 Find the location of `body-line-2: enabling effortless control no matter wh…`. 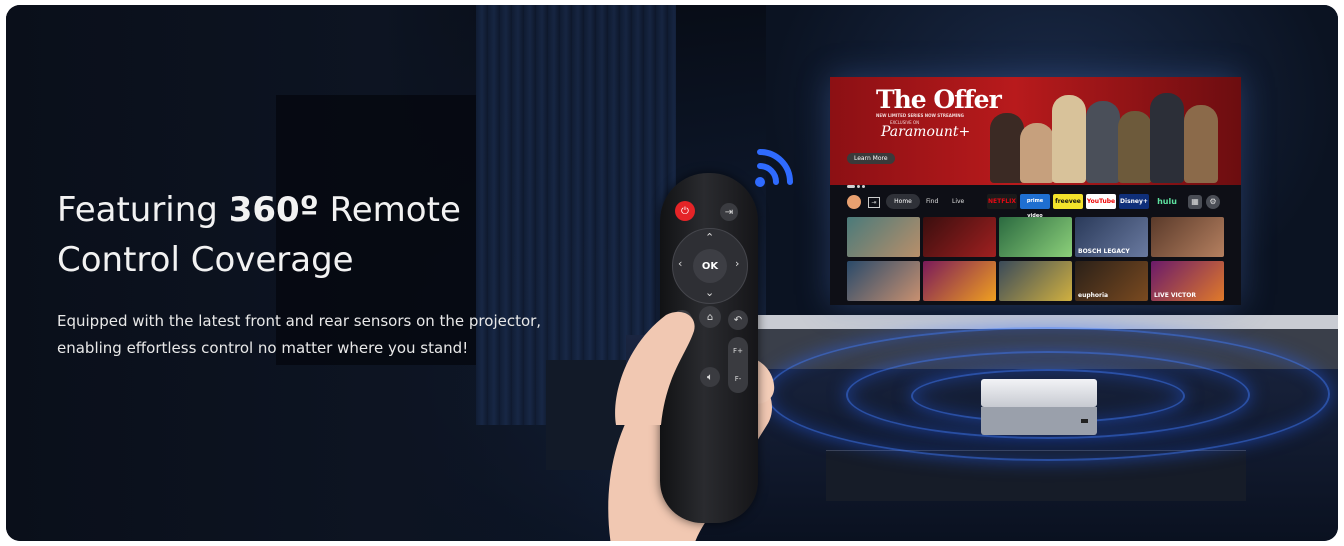

body-line-2: enabling effortless control no matter wh… is located at coordinates (263, 348).